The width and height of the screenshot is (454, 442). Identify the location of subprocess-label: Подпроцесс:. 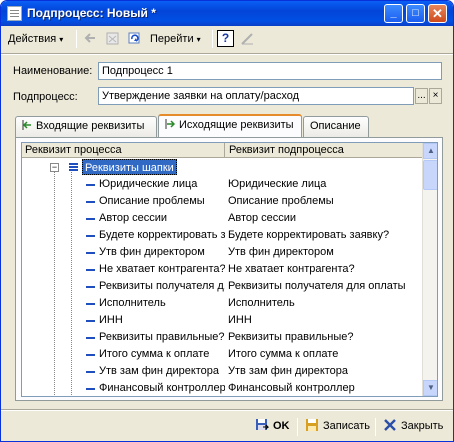
(45, 97).